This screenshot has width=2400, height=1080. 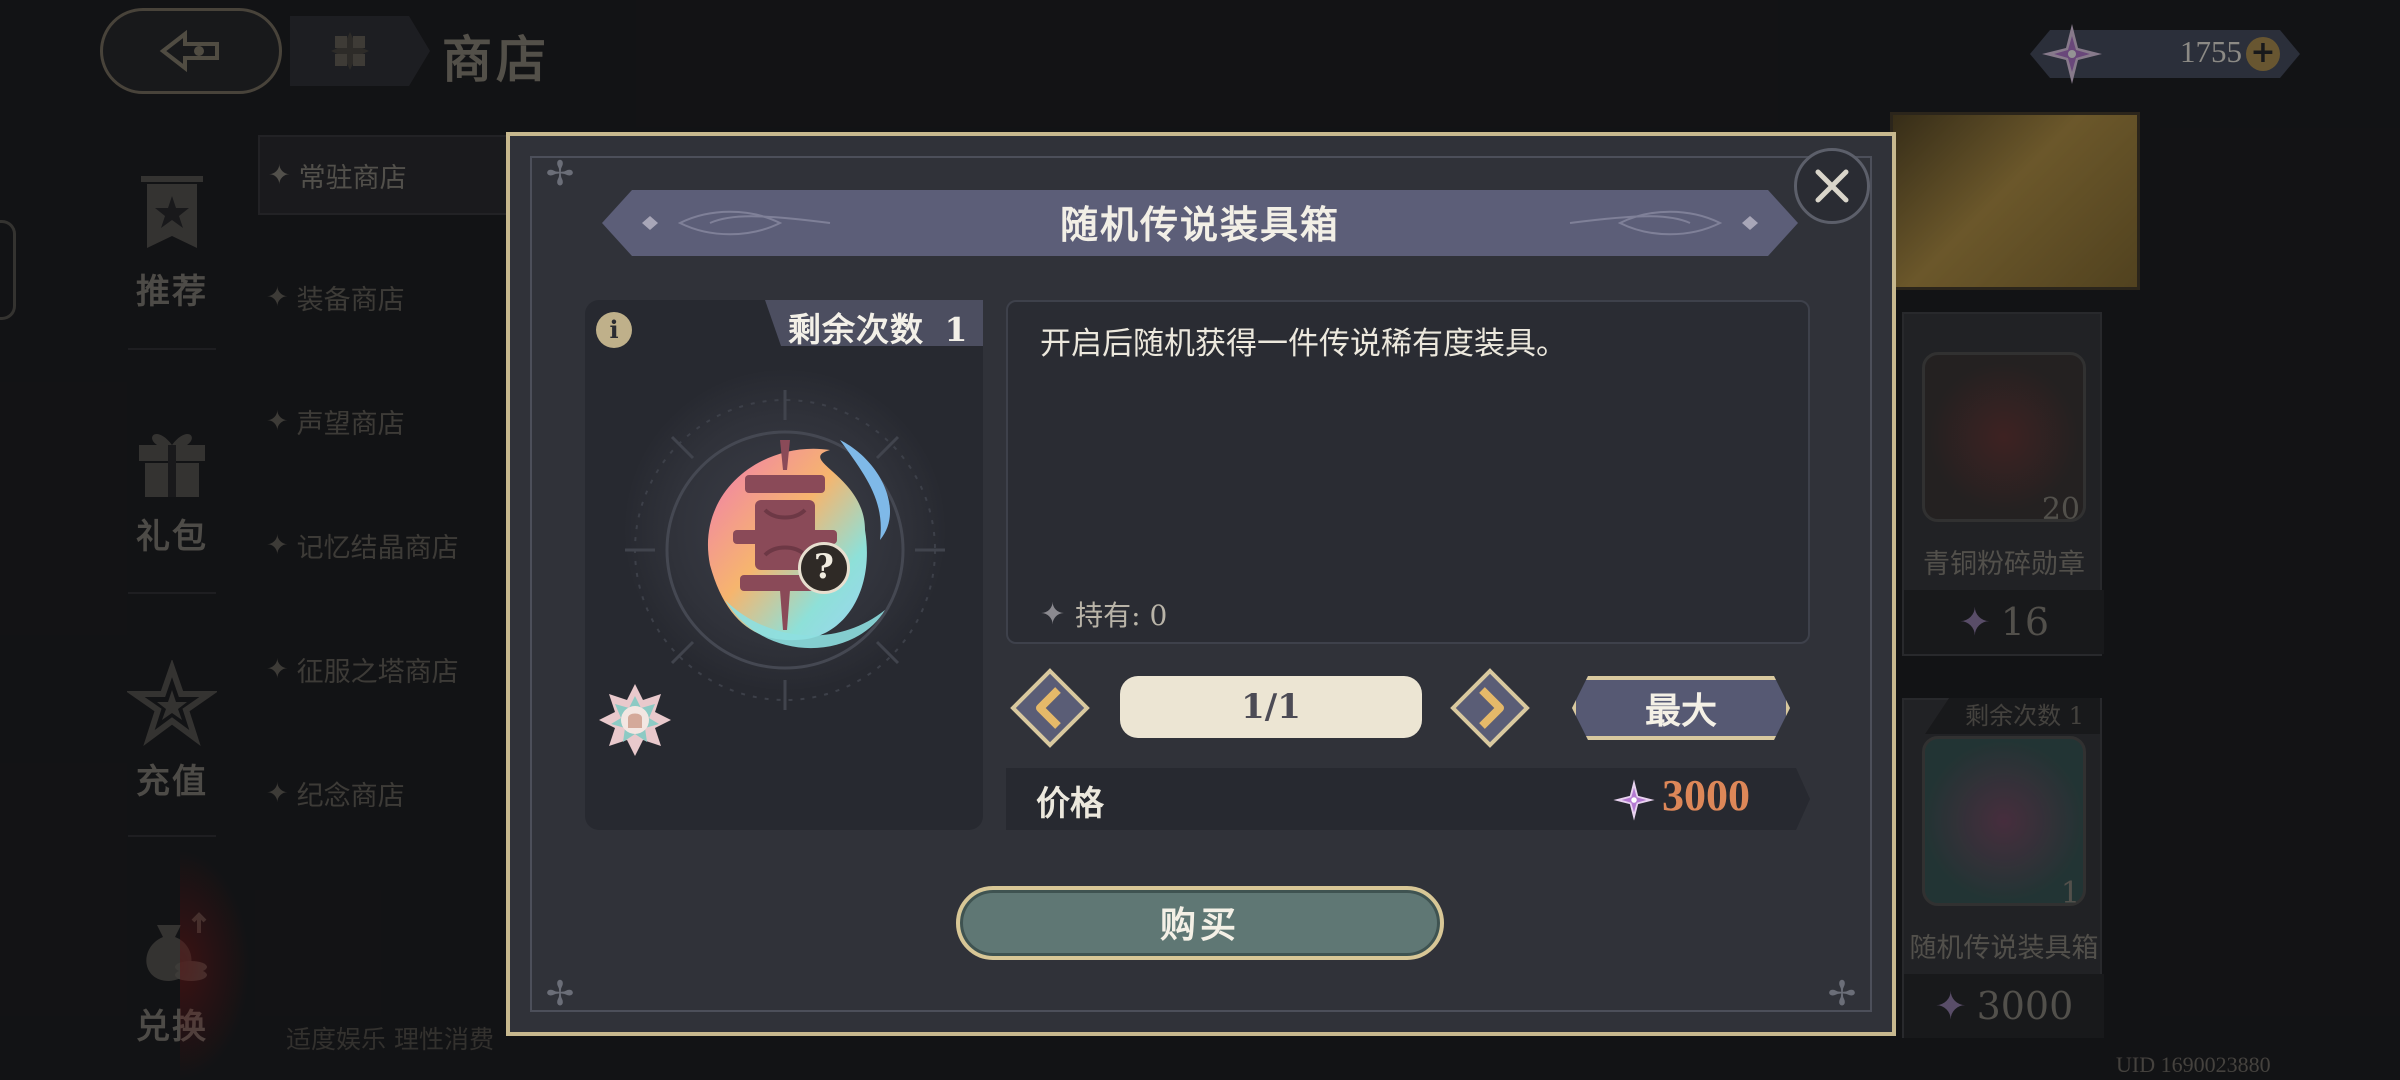 I want to click on price-value: 3000, so click(x=1706, y=795).